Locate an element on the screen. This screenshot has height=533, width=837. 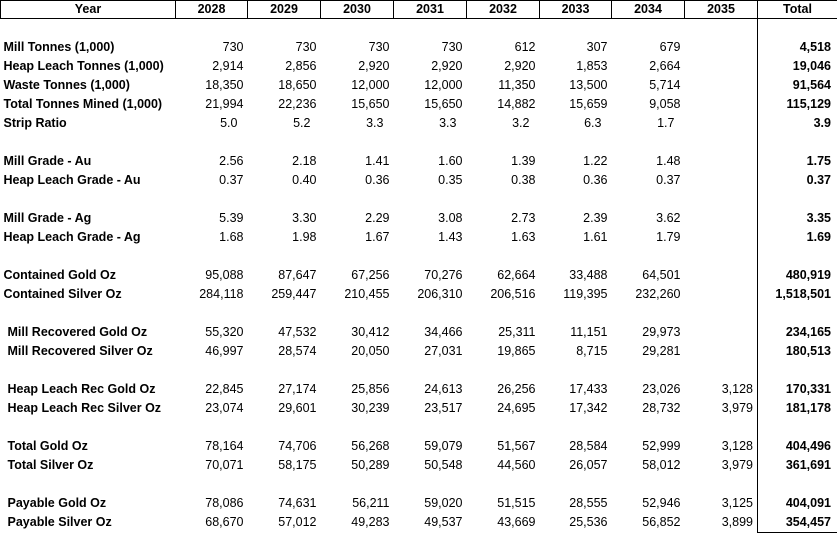
value-cell-2029: 1.98 is located at coordinates (284, 237).